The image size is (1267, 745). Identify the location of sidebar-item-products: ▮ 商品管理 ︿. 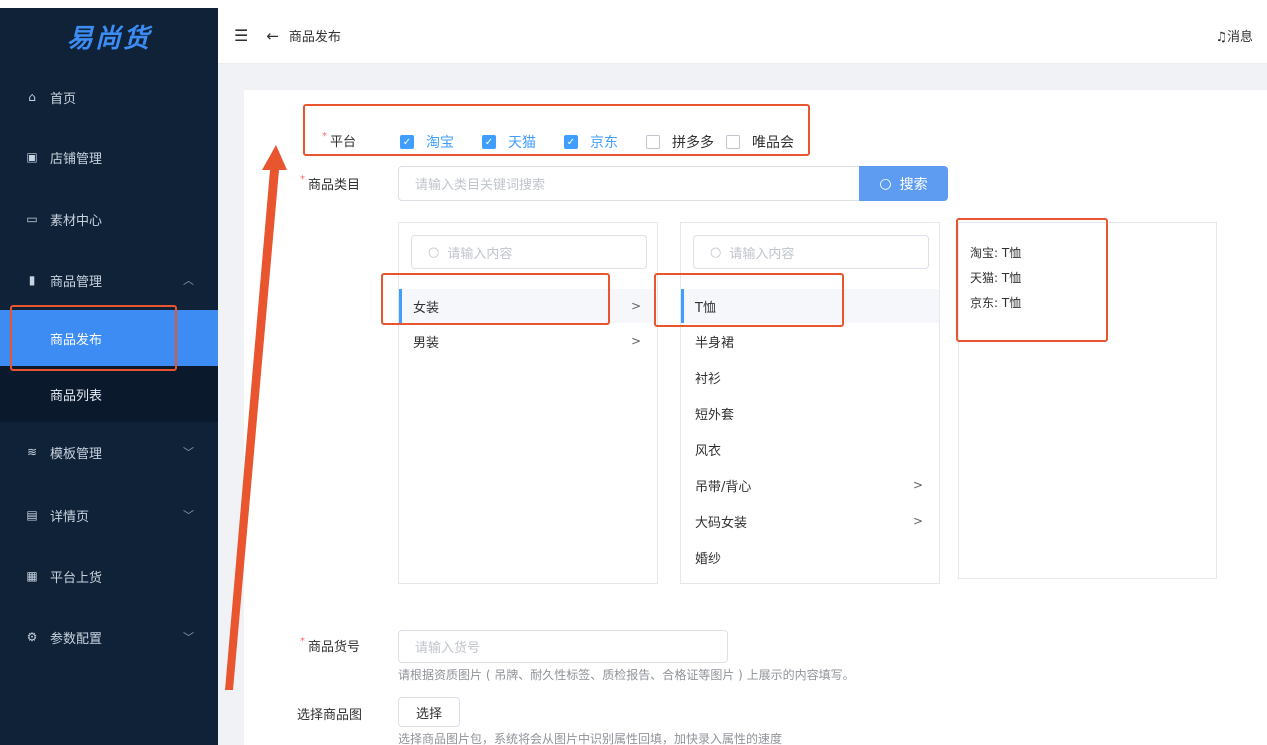
(109, 280).